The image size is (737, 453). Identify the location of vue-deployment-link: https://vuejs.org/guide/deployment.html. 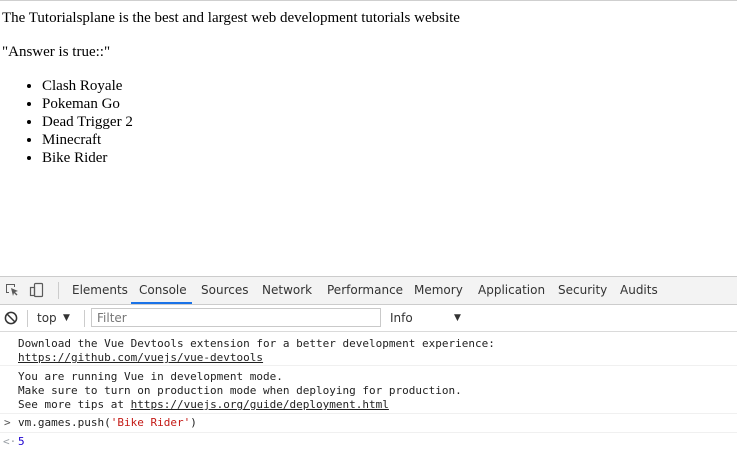
(260, 404).